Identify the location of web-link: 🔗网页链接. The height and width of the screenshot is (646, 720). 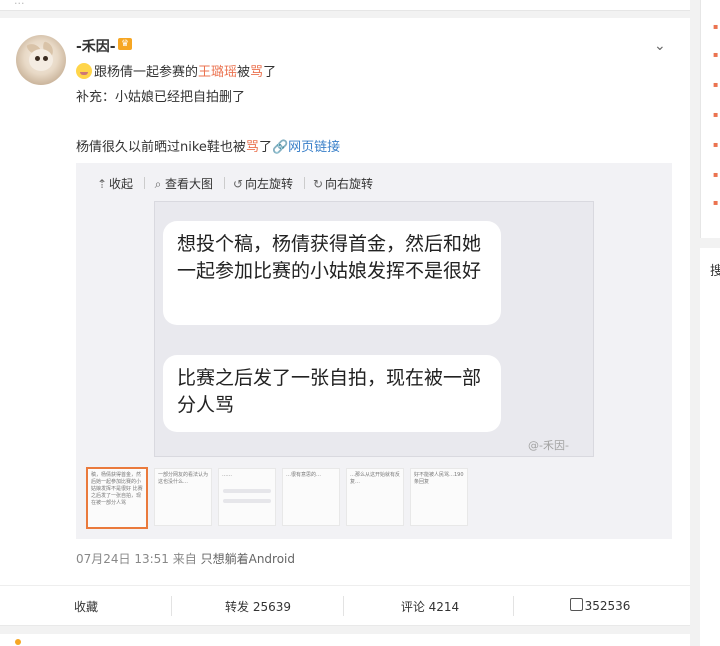
(306, 147).